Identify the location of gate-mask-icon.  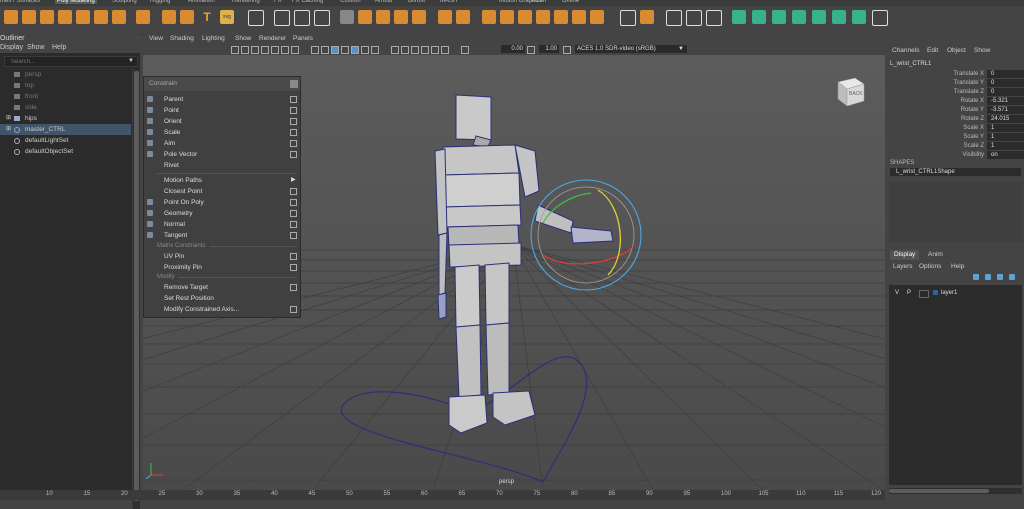
(265, 50).